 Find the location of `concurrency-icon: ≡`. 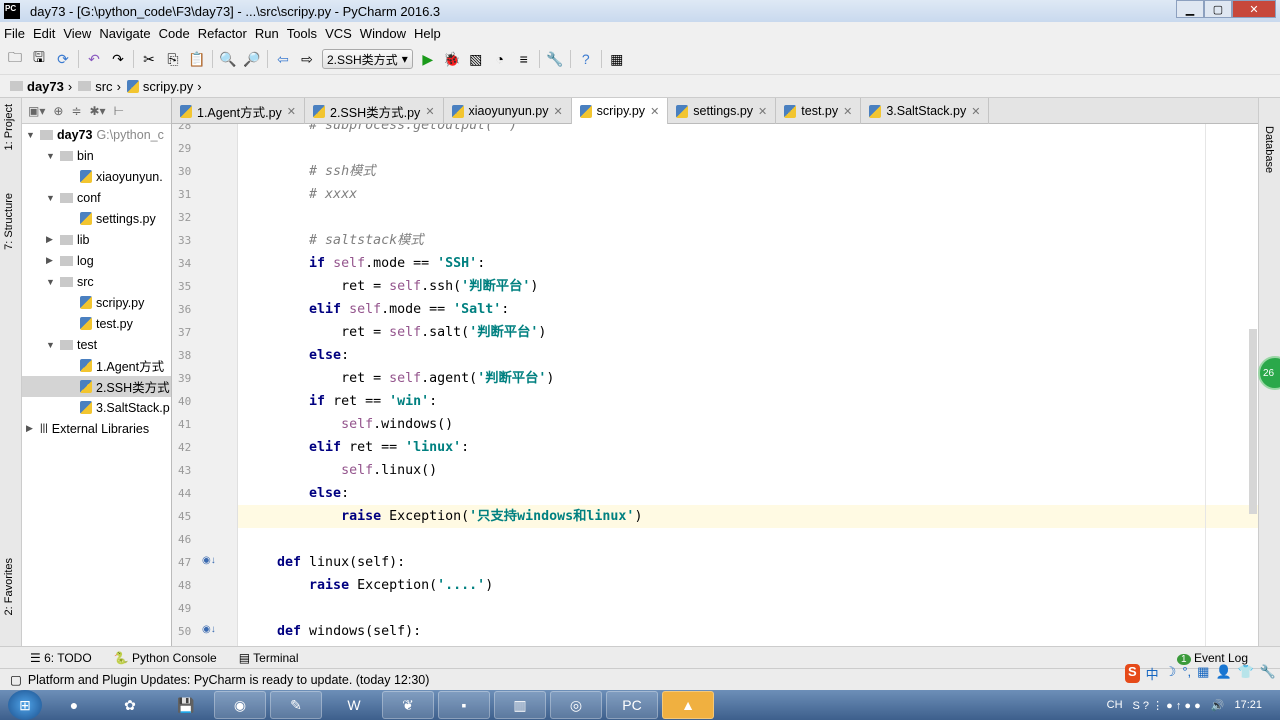

concurrency-icon: ≡ is located at coordinates (524, 59).